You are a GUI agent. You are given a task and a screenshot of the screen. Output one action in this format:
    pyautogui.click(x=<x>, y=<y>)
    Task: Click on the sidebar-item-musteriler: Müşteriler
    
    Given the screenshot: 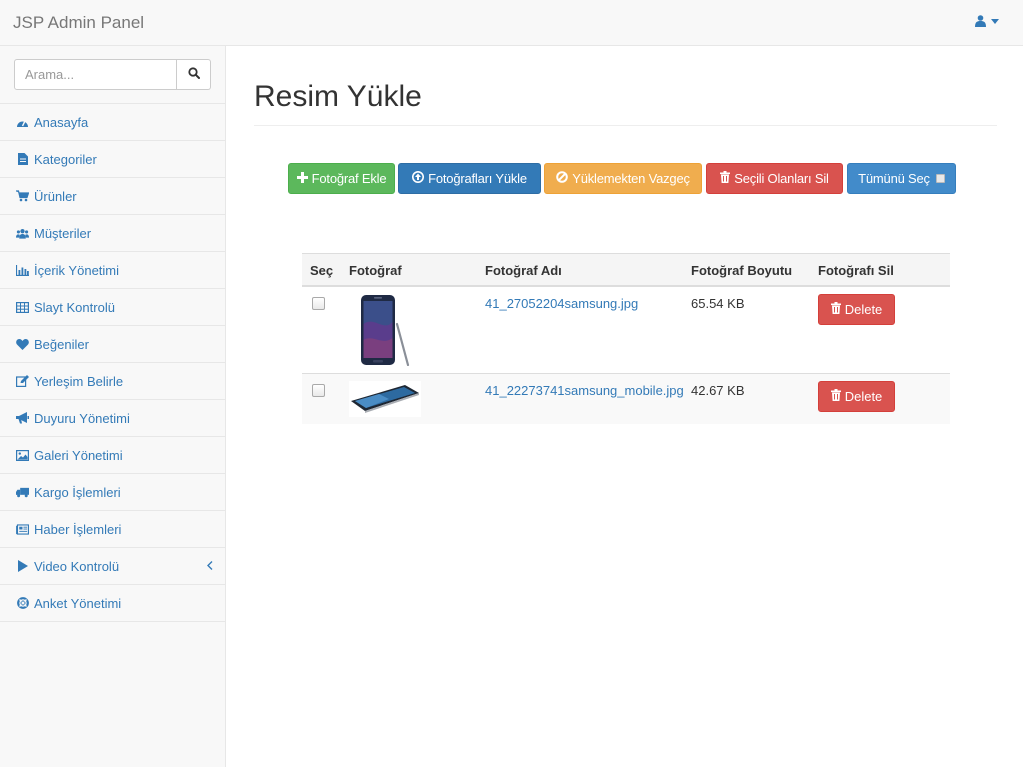 What is the action you would take?
    pyautogui.click(x=112, y=233)
    